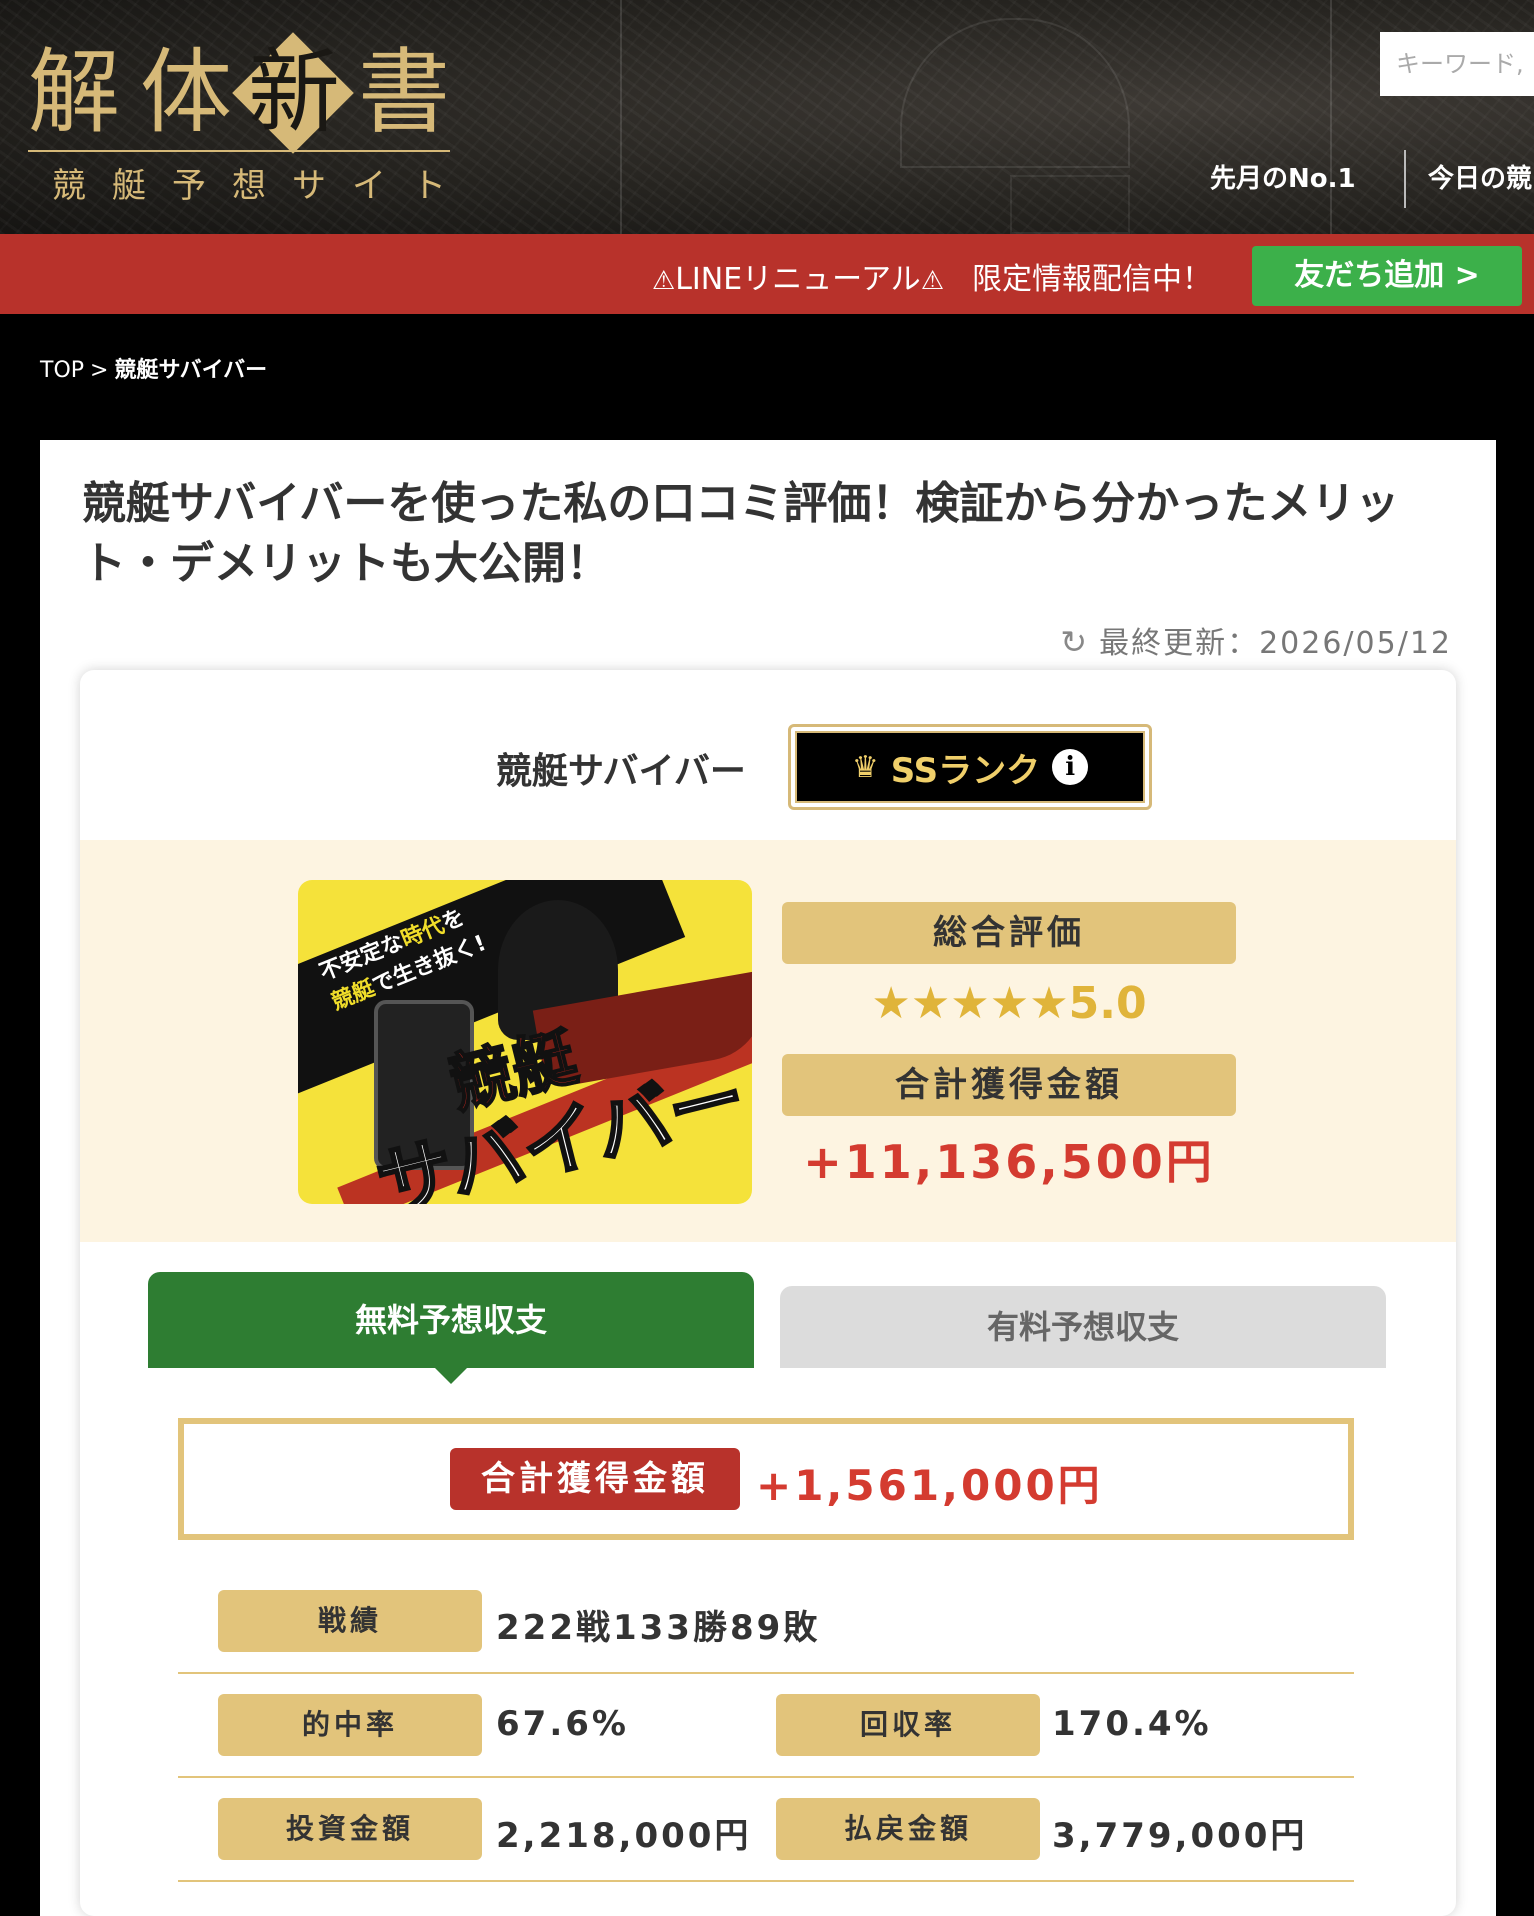 Image resolution: width=1534 pixels, height=1916 pixels. What do you see at coordinates (1405, 179) in the screenshot?
I see `nav-divider` at bounding box center [1405, 179].